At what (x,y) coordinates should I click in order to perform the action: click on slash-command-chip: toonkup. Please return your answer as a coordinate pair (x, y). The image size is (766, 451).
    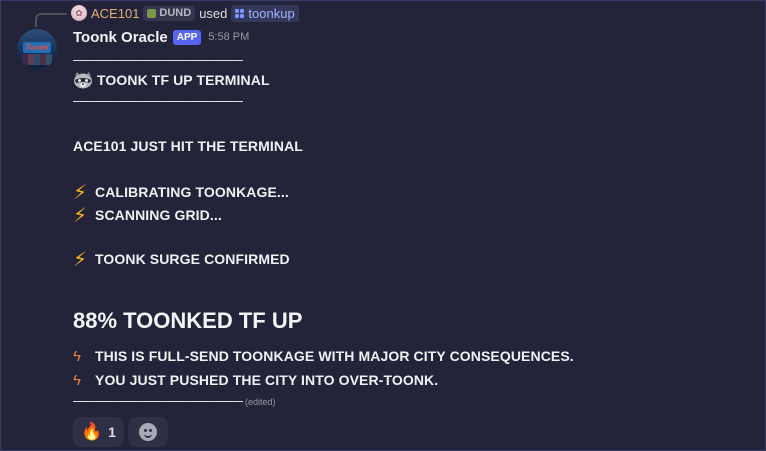
    Looking at the image, I should click on (265, 13).